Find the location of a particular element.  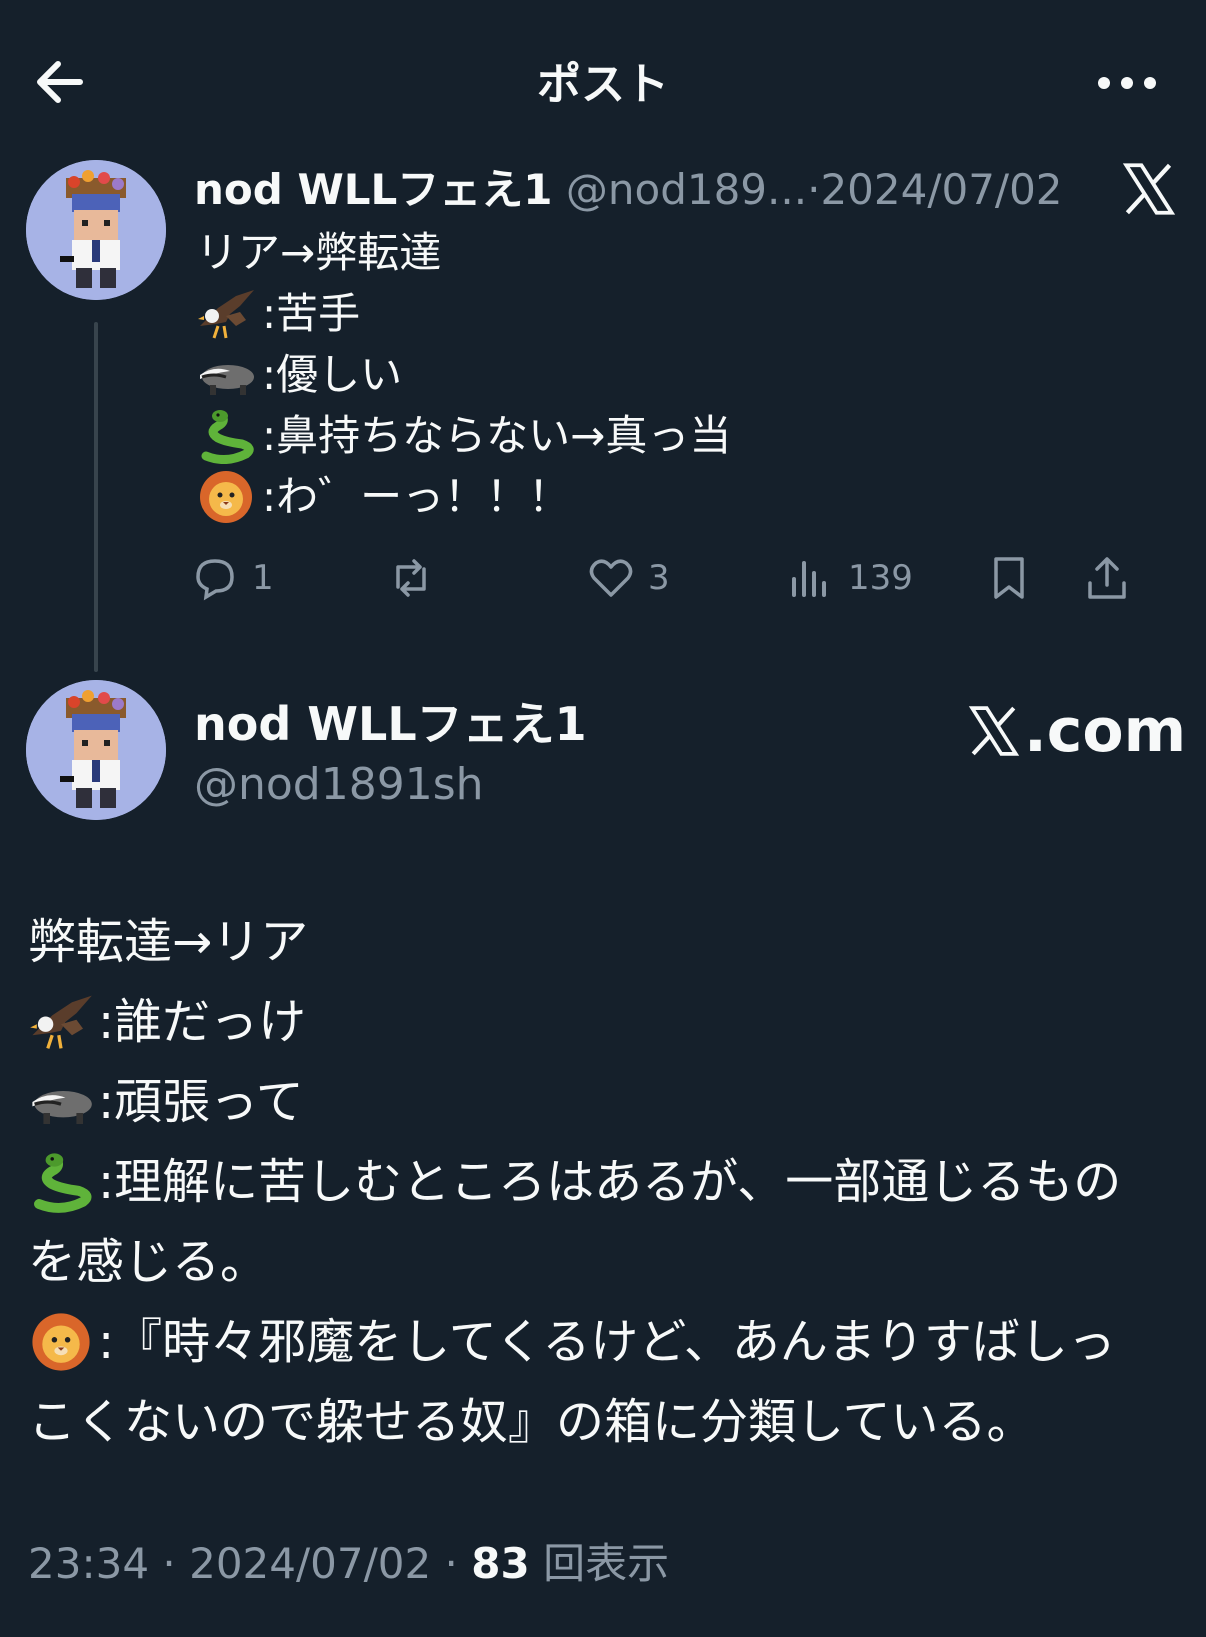

bookmark-button is located at coordinates (1009, 578).